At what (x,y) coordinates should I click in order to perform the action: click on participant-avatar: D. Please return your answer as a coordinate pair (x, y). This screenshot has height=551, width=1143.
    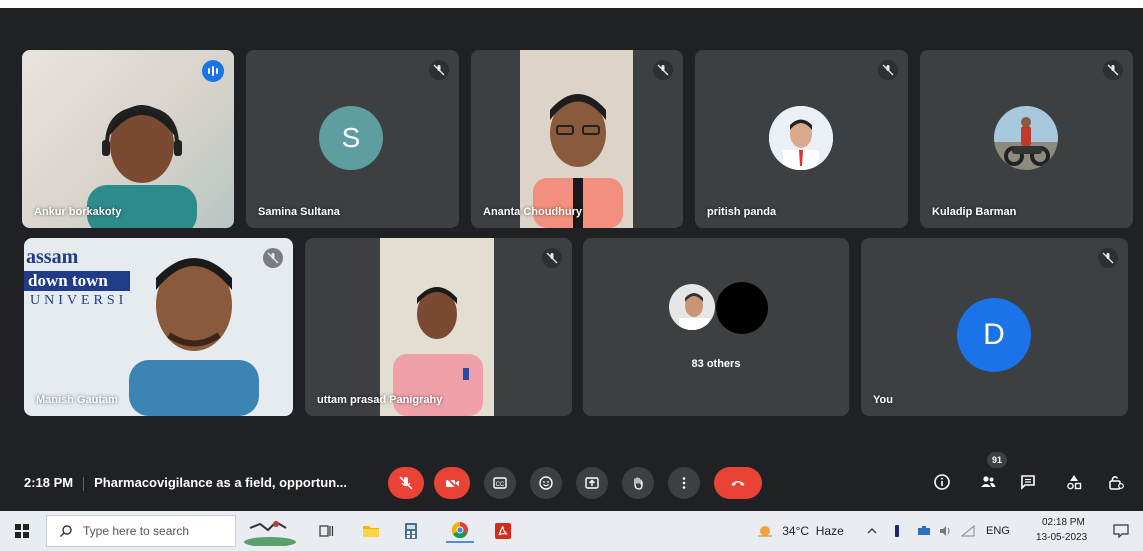
    Looking at the image, I should click on (994, 335).